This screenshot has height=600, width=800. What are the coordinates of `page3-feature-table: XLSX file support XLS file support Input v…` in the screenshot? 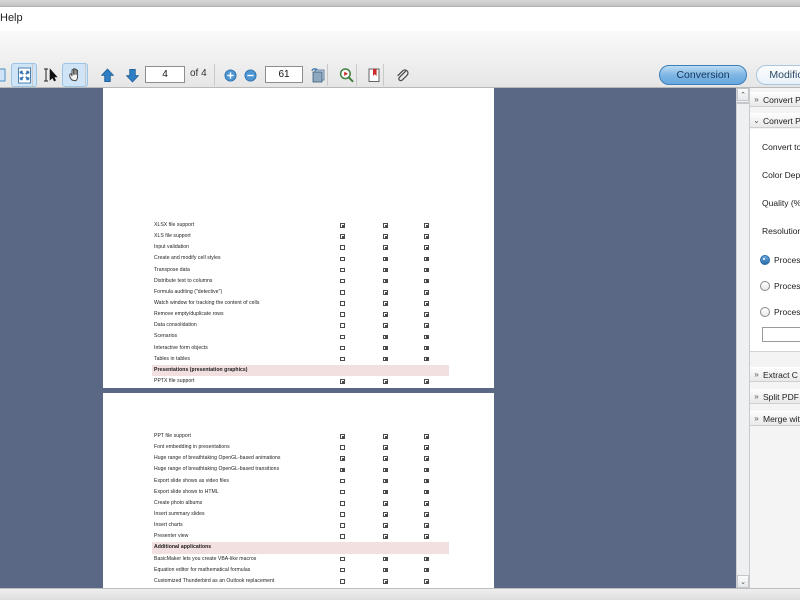 It's located at (300, 303).